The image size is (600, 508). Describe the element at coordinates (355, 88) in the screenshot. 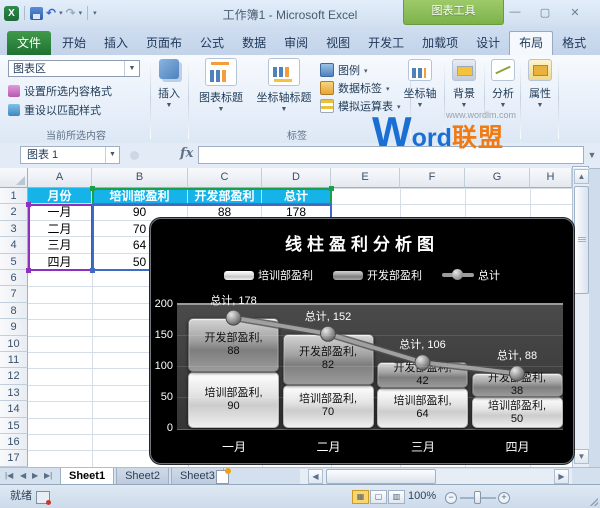

I see `data-labels-button: 数据标签 ▾` at that location.